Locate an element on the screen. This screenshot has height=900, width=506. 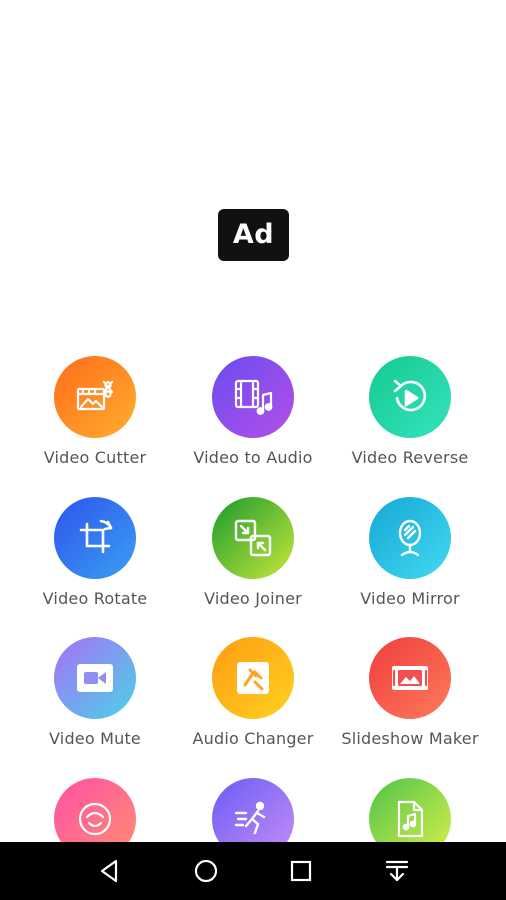
video-cutter-icon is located at coordinates (95, 397).